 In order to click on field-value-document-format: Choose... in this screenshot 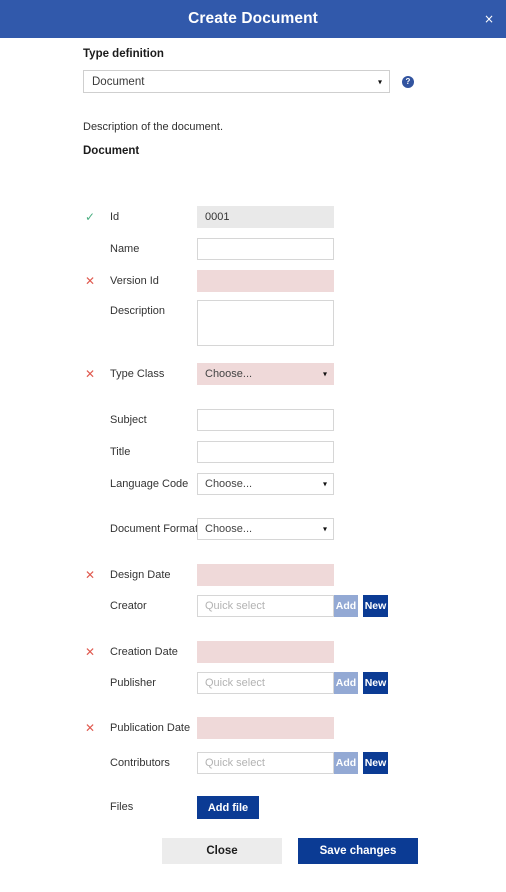, I will do `click(229, 529)`.